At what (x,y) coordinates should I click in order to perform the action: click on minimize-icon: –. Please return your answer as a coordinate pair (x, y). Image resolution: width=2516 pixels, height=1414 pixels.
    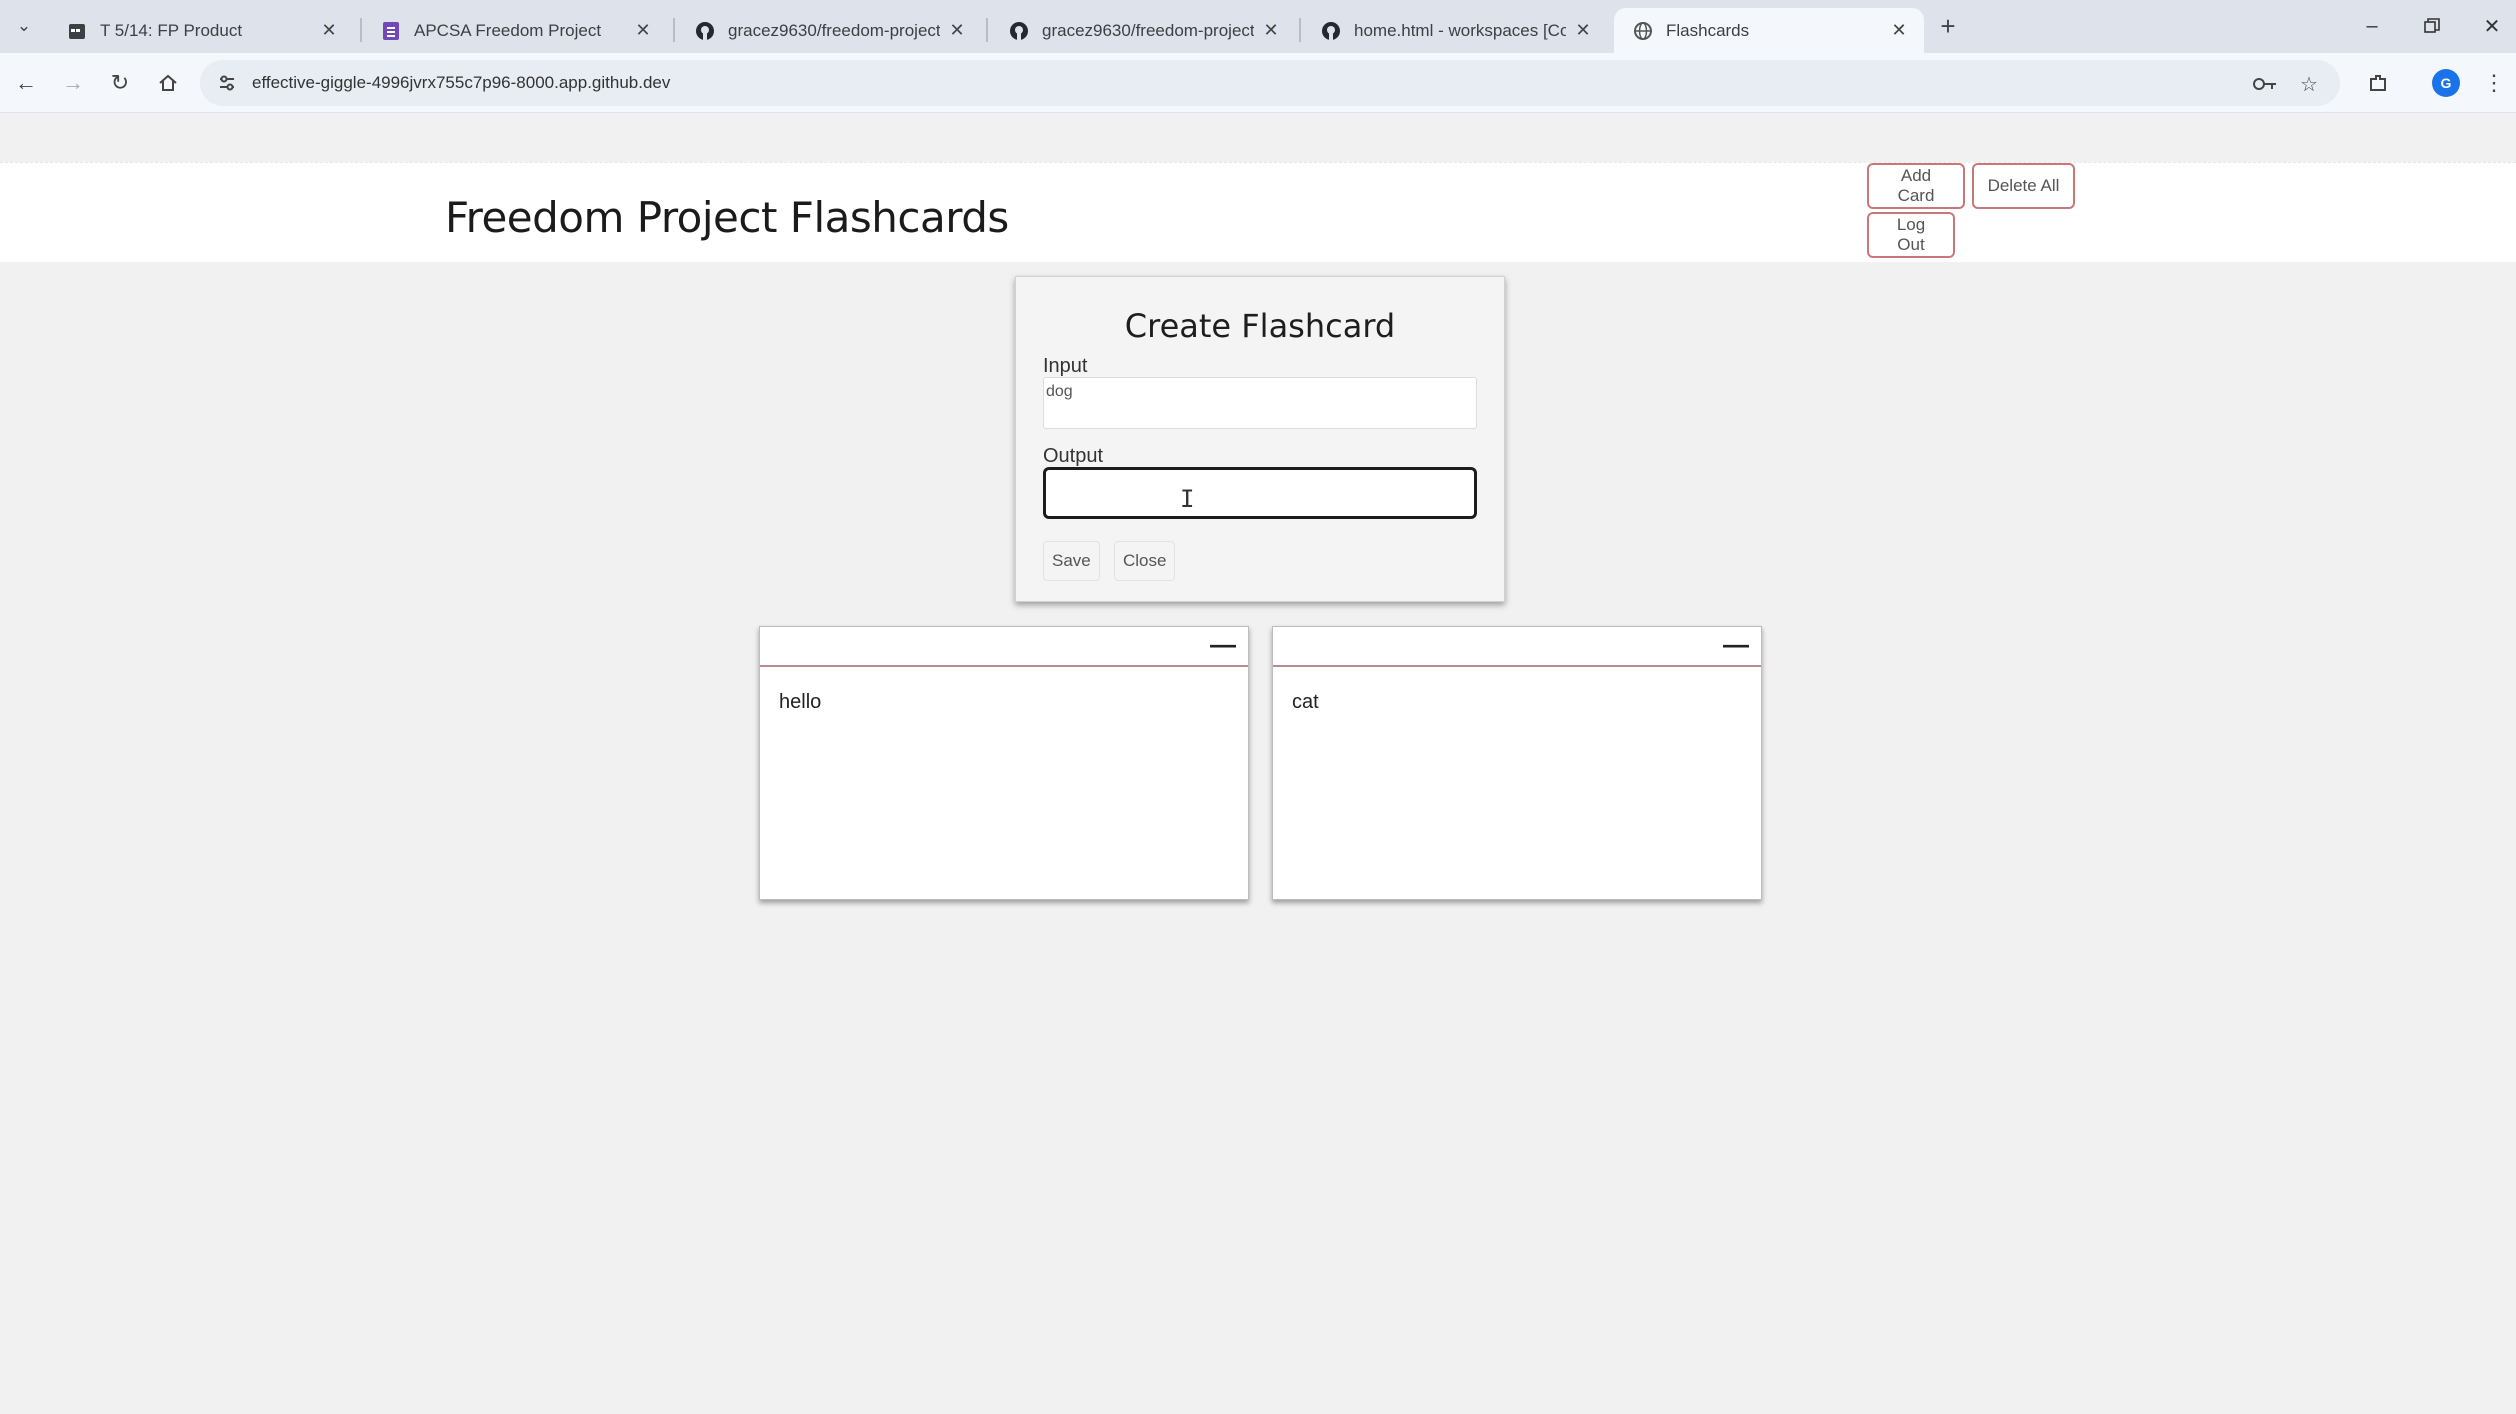
    Looking at the image, I should click on (2372, 26).